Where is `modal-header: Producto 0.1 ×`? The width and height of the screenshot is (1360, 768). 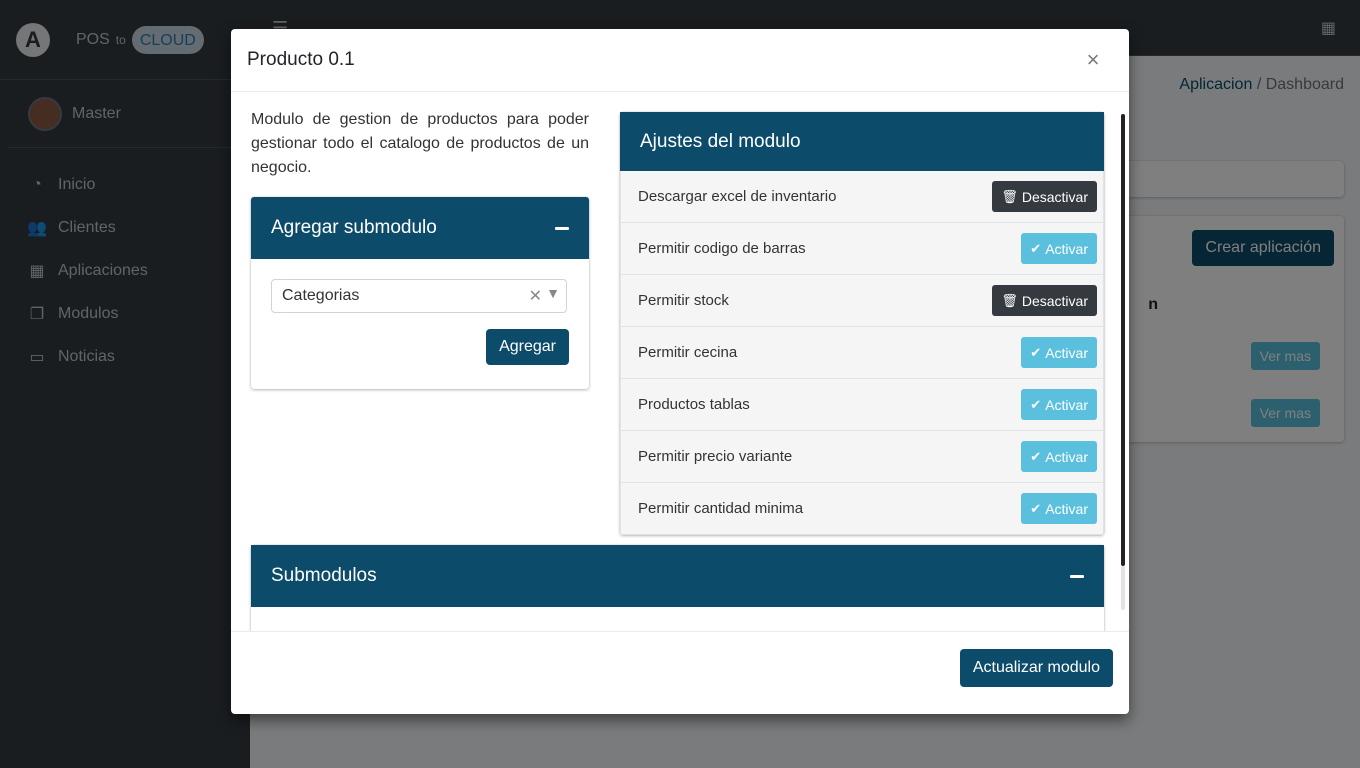 modal-header: Producto 0.1 × is located at coordinates (680, 60).